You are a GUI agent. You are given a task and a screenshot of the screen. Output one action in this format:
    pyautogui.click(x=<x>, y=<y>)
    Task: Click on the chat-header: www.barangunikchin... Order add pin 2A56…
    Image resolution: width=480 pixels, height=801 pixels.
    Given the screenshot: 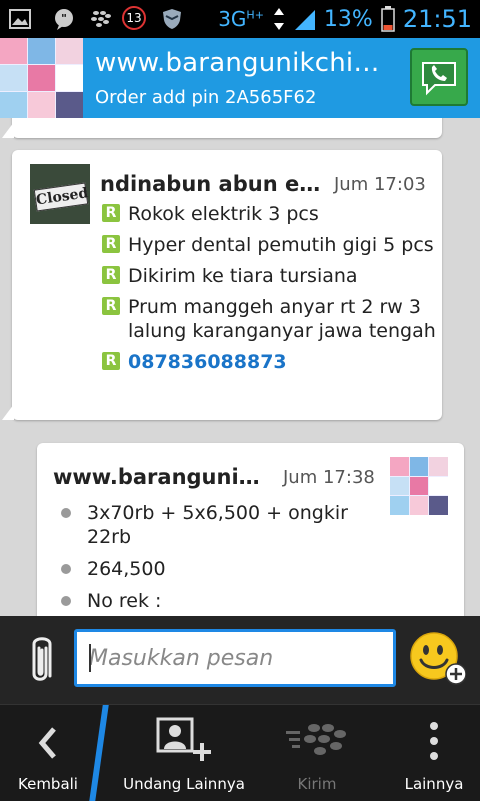 What is the action you would take?
    pyautogui.click(x=240, y=78)
    